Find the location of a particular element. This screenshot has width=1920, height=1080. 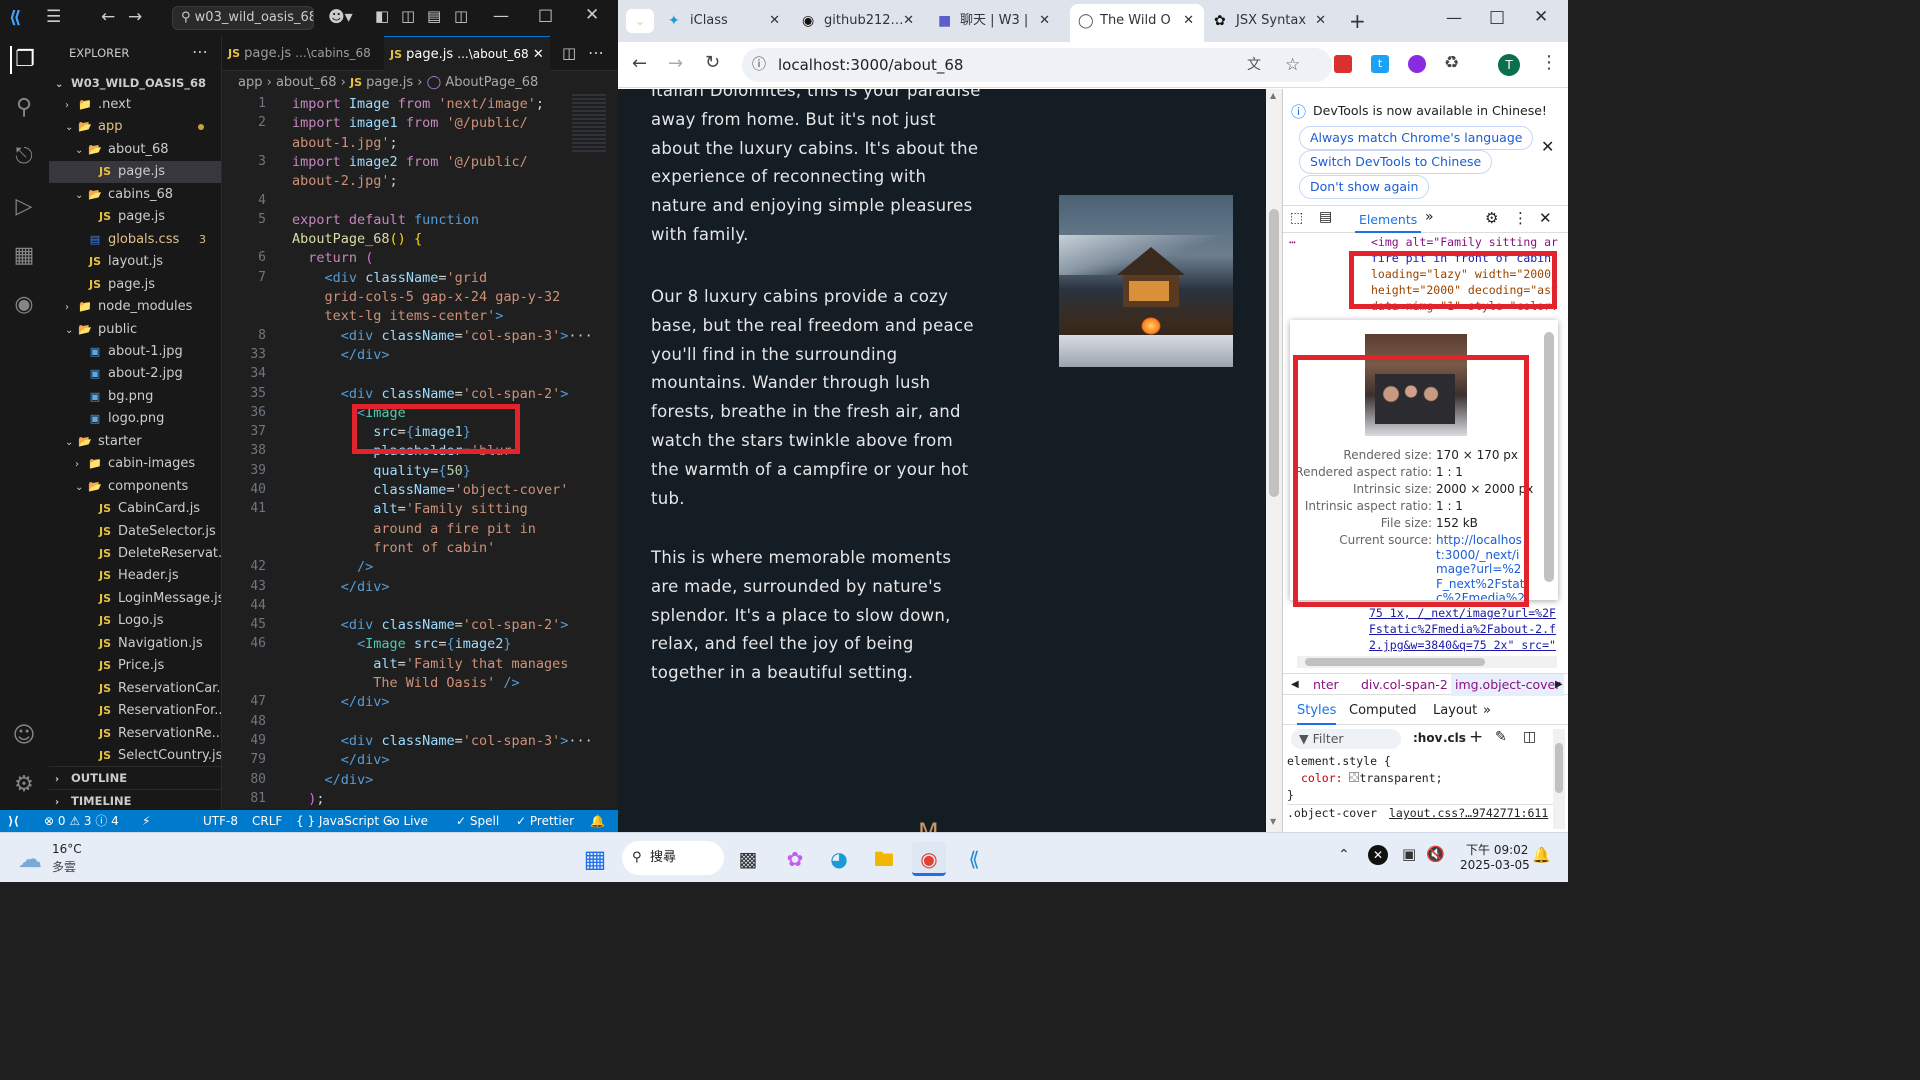

color-swatch is located at coordinates (1354, 777).